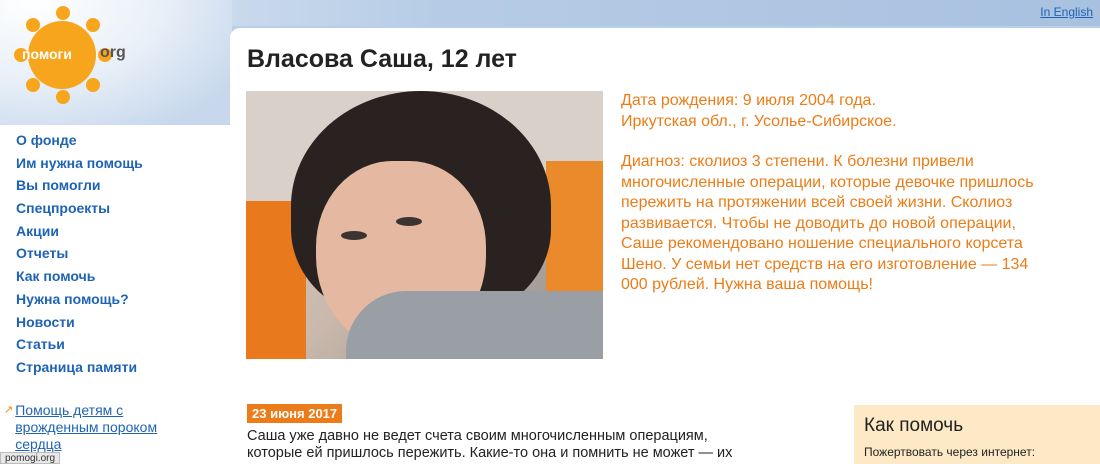  I want to click on promo-link: Помощь детям с врожденным пороком сердца, so click(100, 427).